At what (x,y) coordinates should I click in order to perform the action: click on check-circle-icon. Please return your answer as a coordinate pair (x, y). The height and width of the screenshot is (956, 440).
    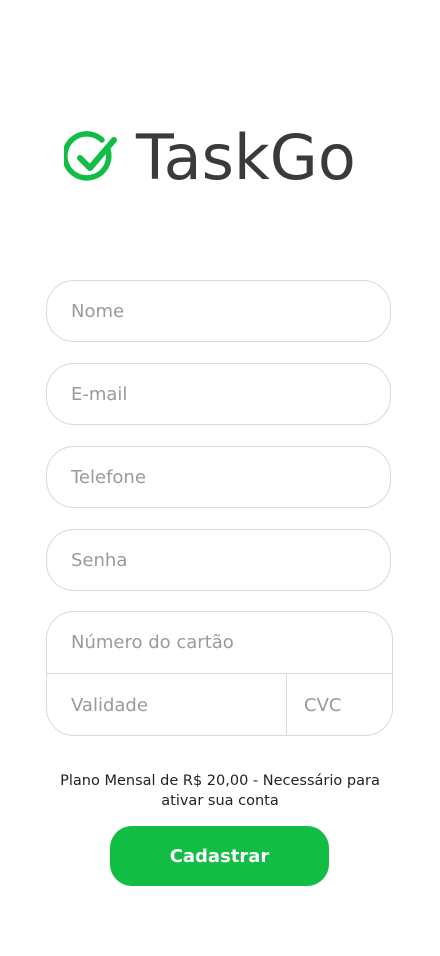
    Looking at the image, I should click on (90, 156).